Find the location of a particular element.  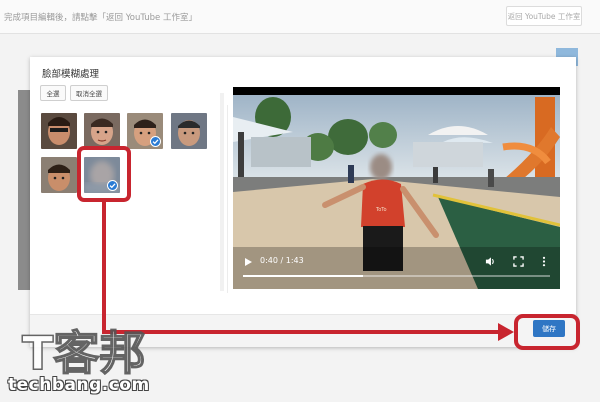

progress-bar is located at coordinates (396, 276).